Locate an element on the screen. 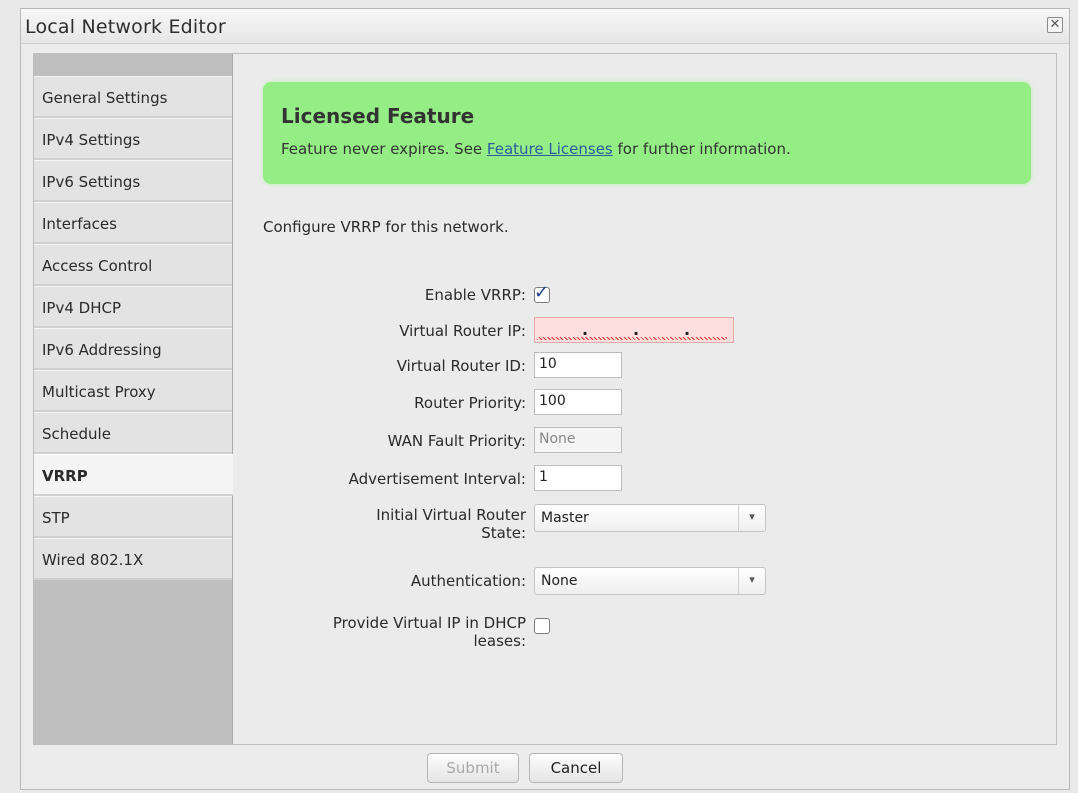  initial-state-label-line2: State: is located at coordinates (503, 533).